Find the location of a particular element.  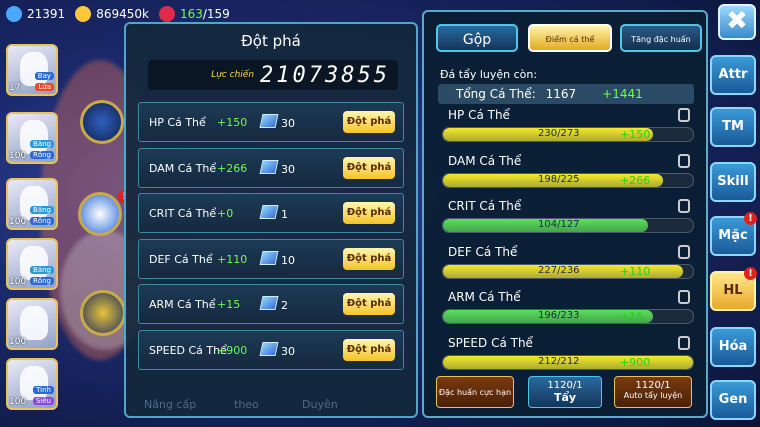

limit-training-label: Đặc huấn cực hạn is located at coordinates (475, 392).